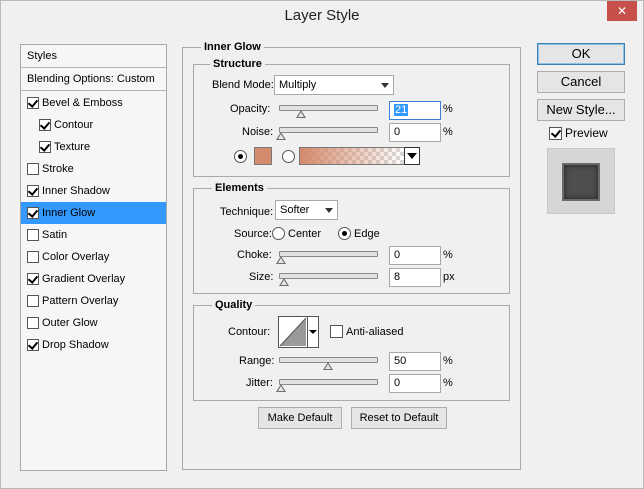  I want to click on choke-label: Choke:, so click(254, 255).